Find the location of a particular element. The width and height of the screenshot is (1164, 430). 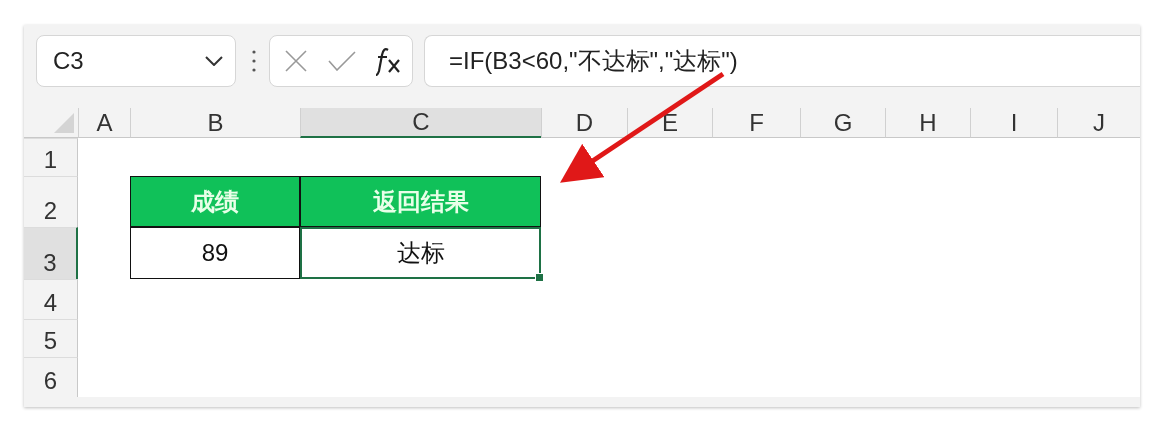

column-header: C is located at coordinates (420, 123).